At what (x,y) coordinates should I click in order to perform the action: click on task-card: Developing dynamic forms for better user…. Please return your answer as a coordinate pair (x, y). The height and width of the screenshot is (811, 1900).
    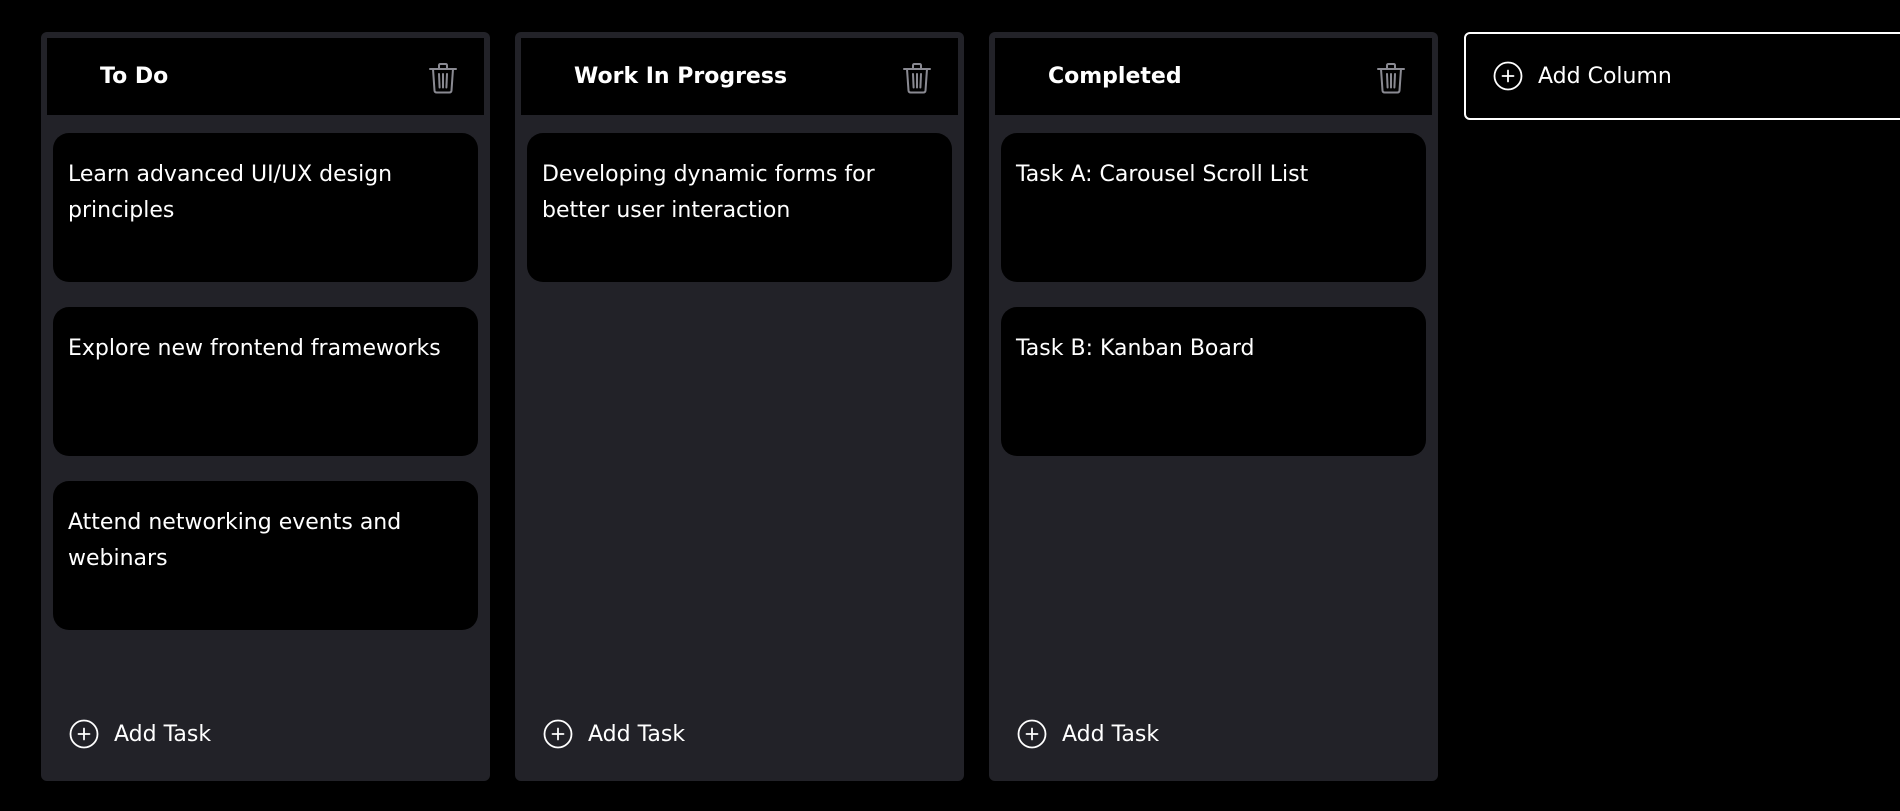
    Looking at the image, I should click on (739, 207).